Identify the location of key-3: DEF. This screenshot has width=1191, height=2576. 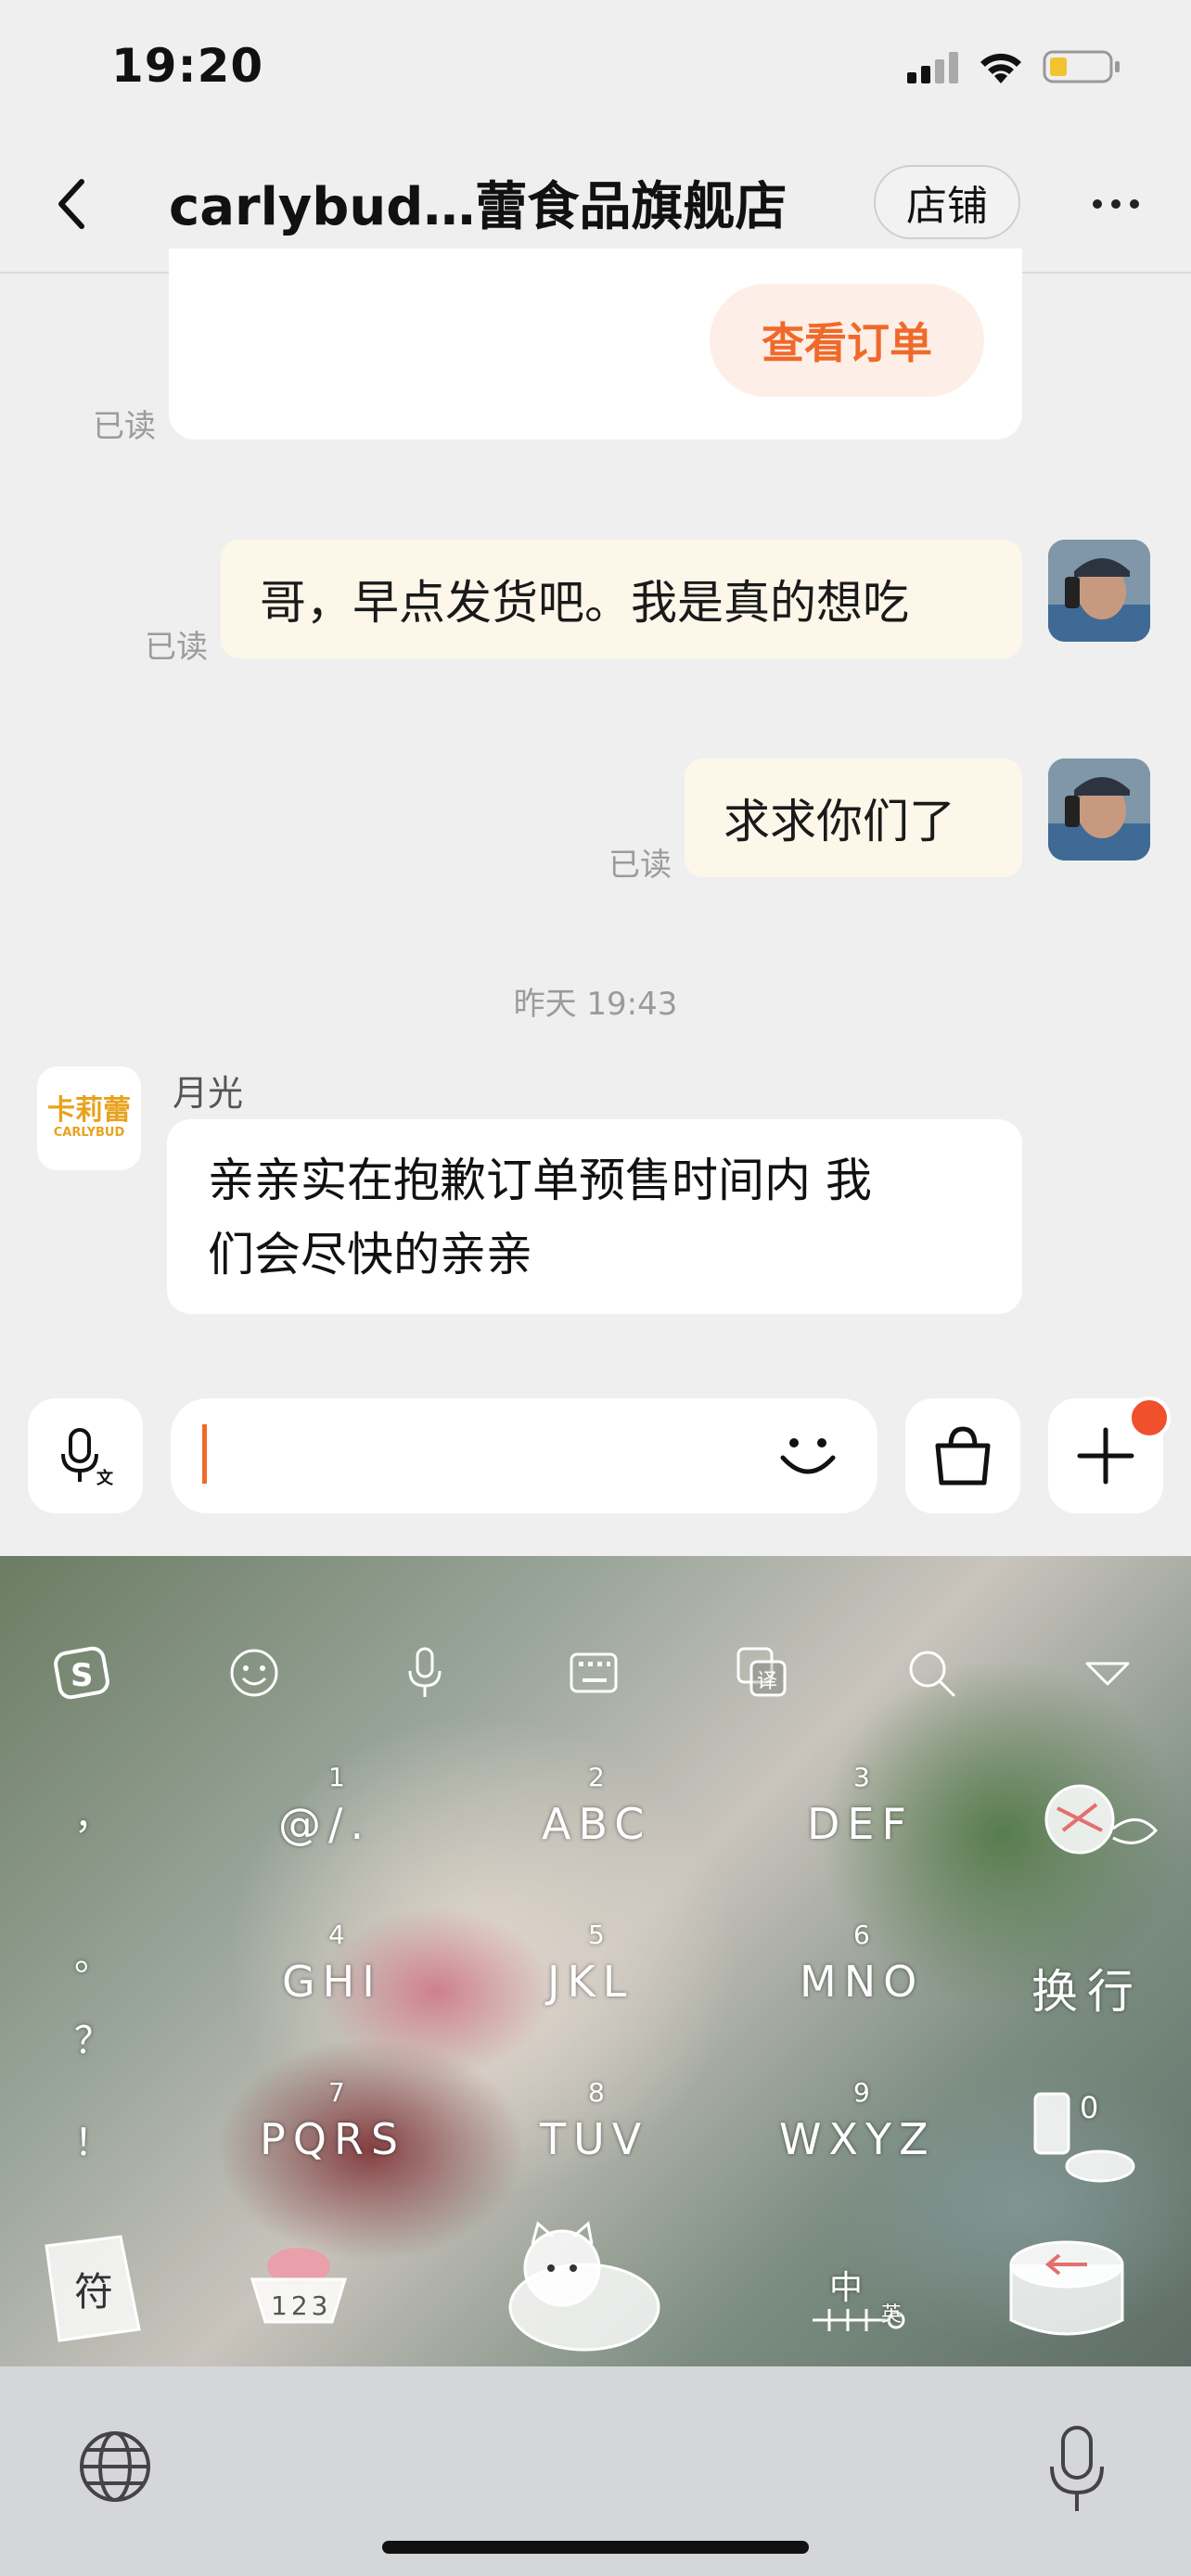
(860, 1824).